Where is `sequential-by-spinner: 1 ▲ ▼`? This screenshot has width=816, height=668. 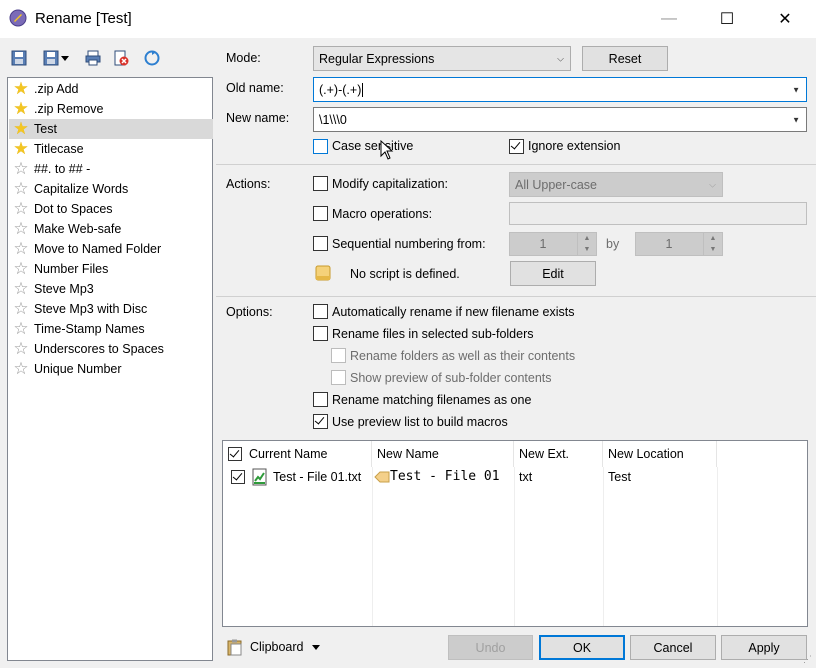 sequential-by-spinner: 1 ▲ ▼ is located at coordinates (679, 244).